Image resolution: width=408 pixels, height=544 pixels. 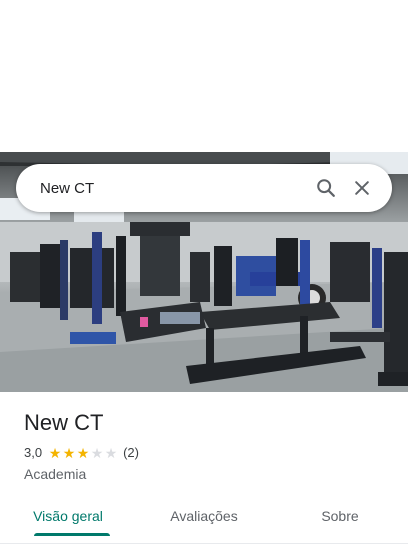 I want to click on search-button, so click(x=326, y=188).